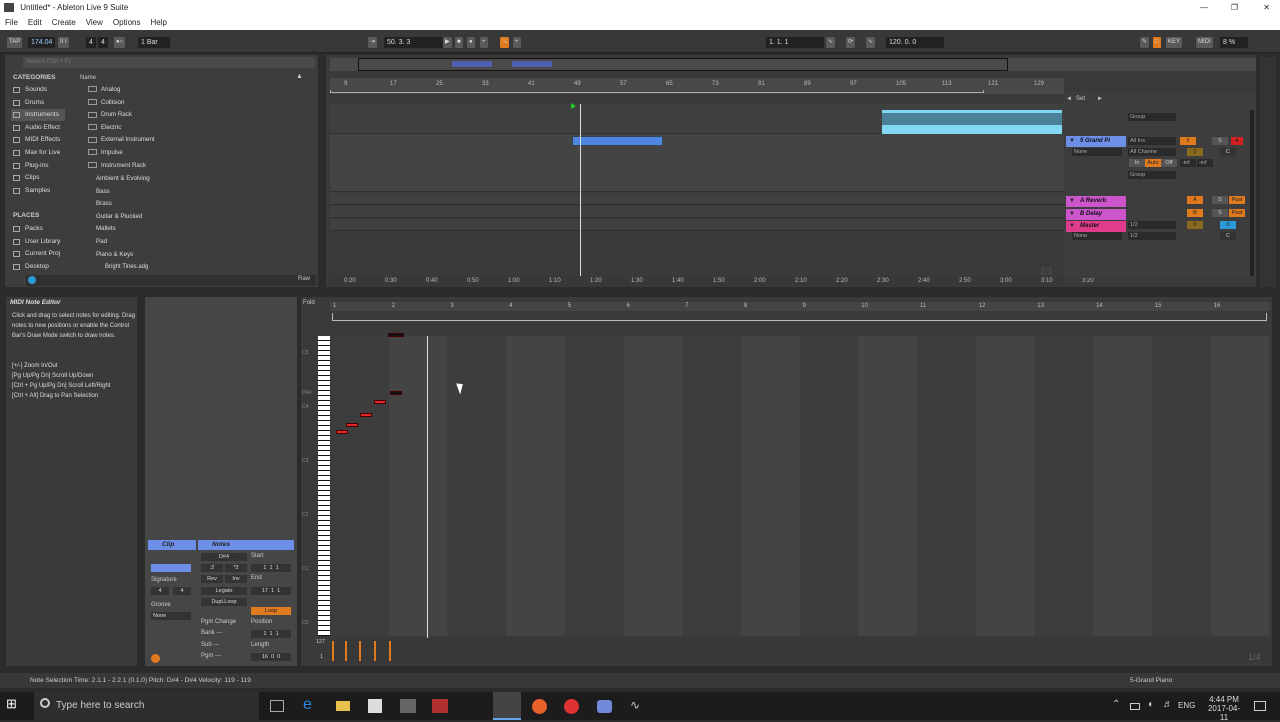 This screenshot has width=1280, height=722. What do you see at coordinates (110, 115) in the screenshot?
I see `browser-folder: Drum Rack` at bounding box center [110, 115].